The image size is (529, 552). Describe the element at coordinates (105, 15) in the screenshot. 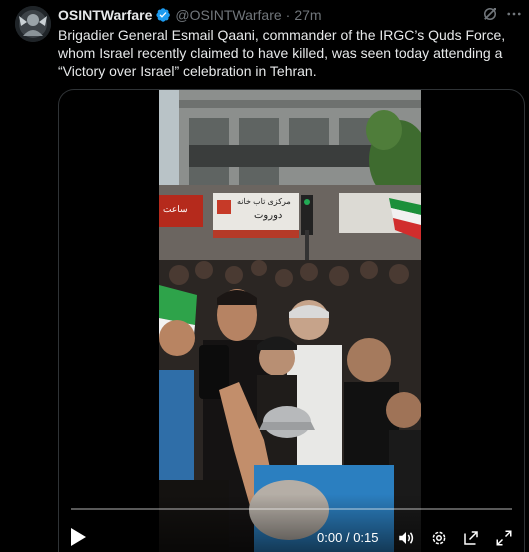

I see `author-name: OSINTWarfare` at that location.